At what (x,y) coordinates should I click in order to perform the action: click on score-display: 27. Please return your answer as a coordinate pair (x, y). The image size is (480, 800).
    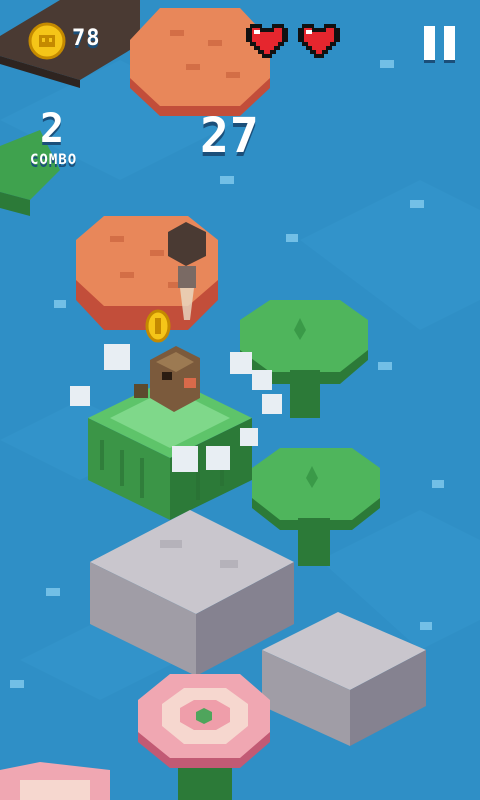
    Looking at the image, I should click on (230, 136).